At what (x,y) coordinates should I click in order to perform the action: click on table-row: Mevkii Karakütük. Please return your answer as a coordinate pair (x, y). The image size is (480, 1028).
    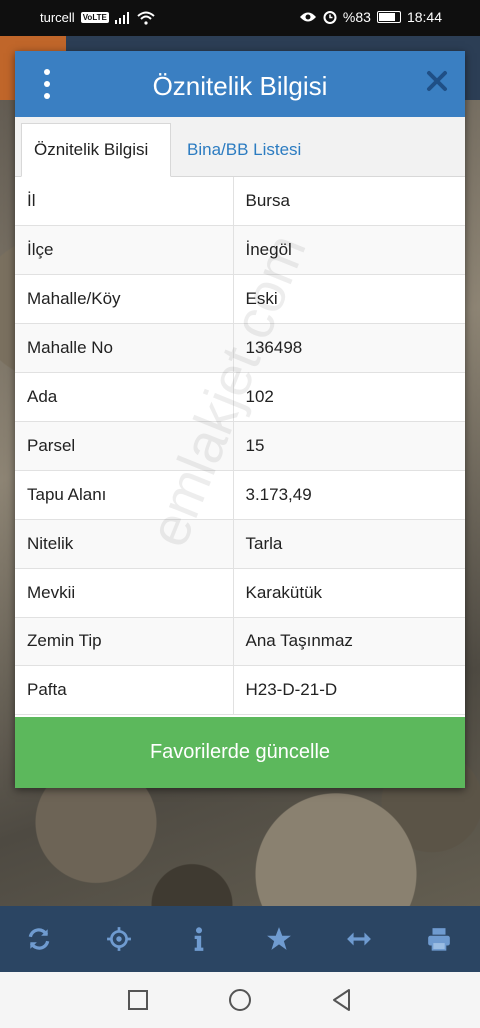
    Looking at the image, I should click on (240, 593).